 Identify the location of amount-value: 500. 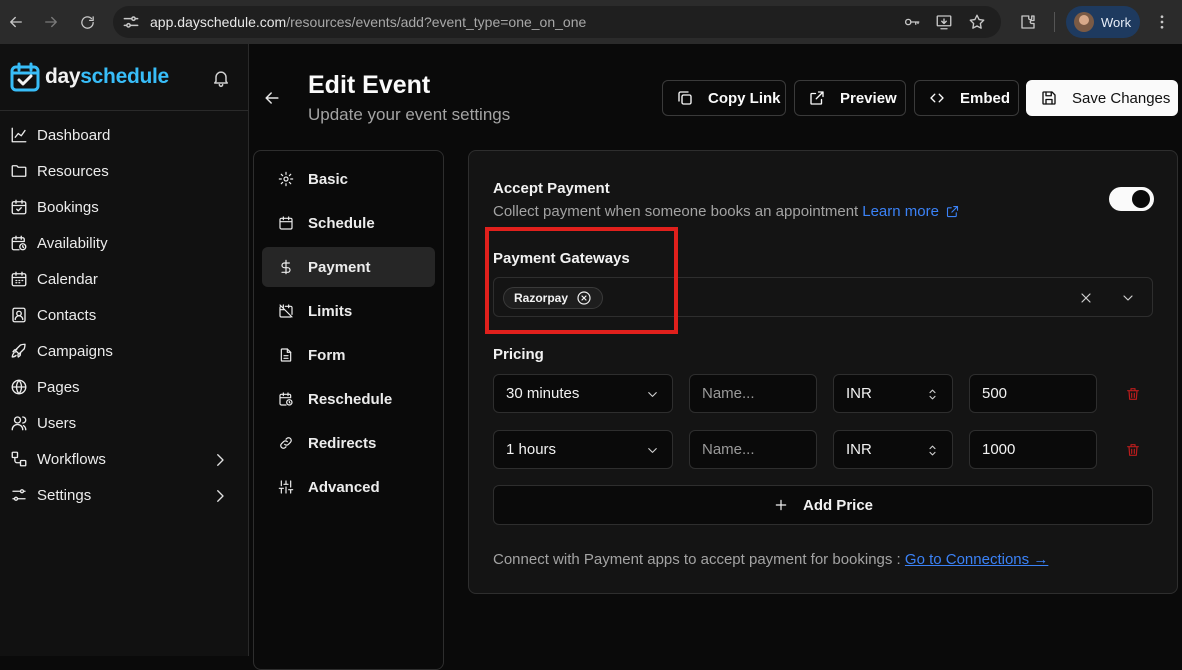
(995, 393).